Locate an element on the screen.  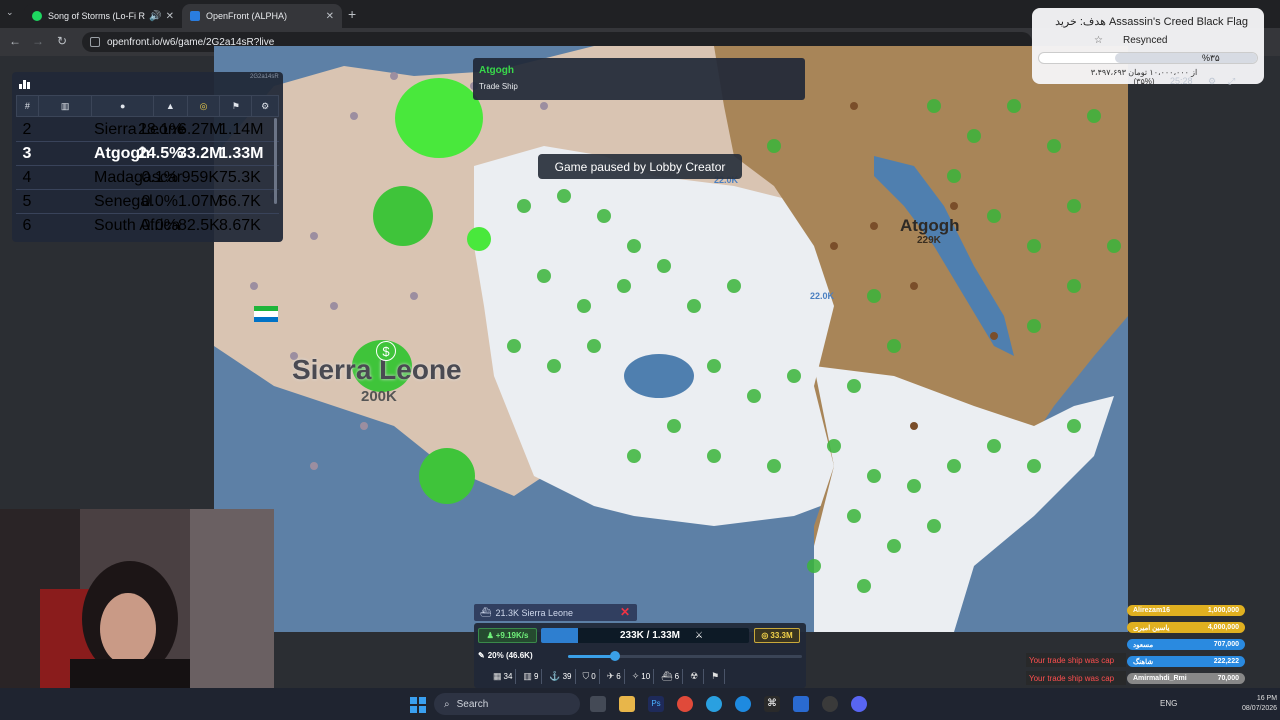
ship-troop-label: 22.0K is located at coordinates (822, 296).